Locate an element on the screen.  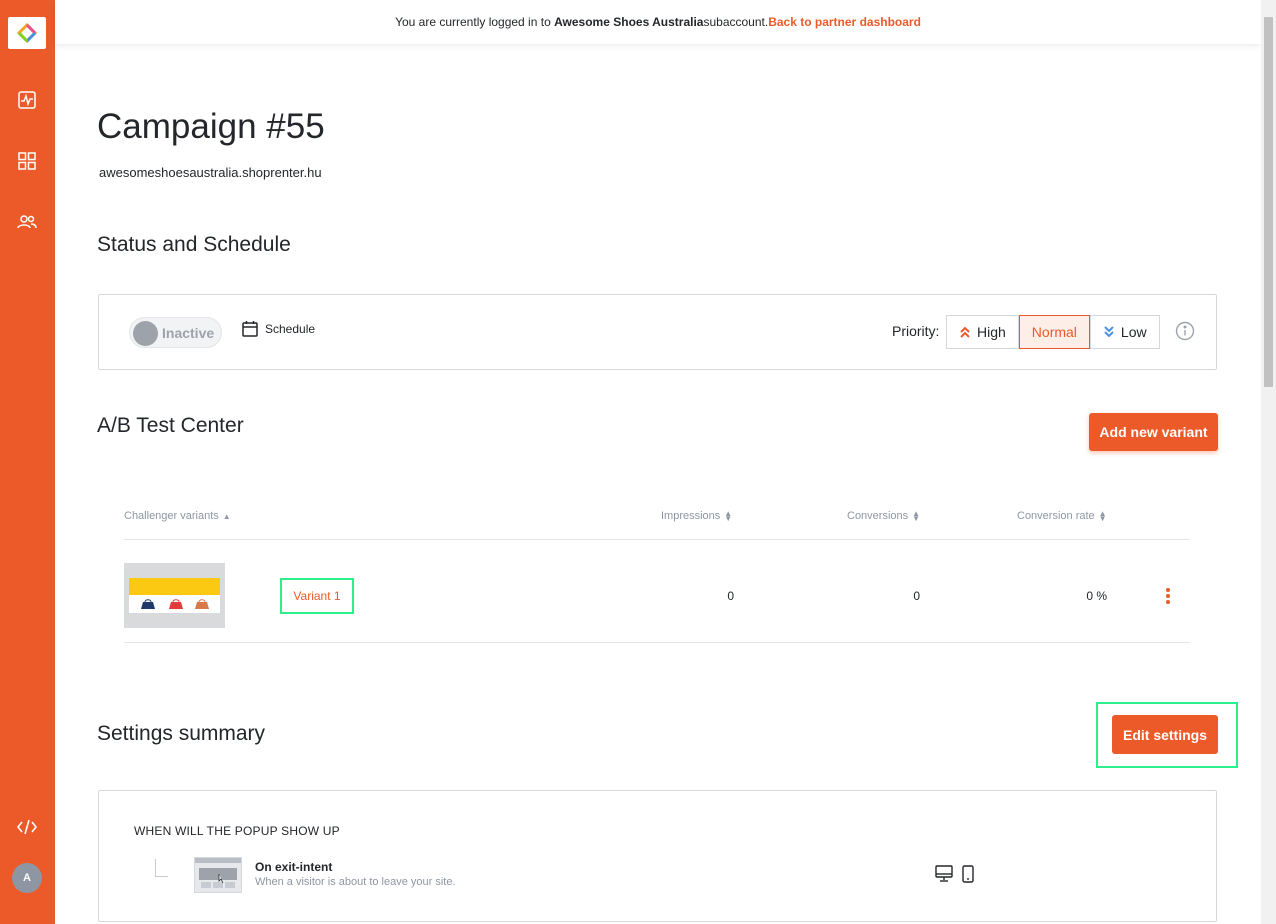
sort-asc-icon: ▲ is located at coordinates (226, 516).